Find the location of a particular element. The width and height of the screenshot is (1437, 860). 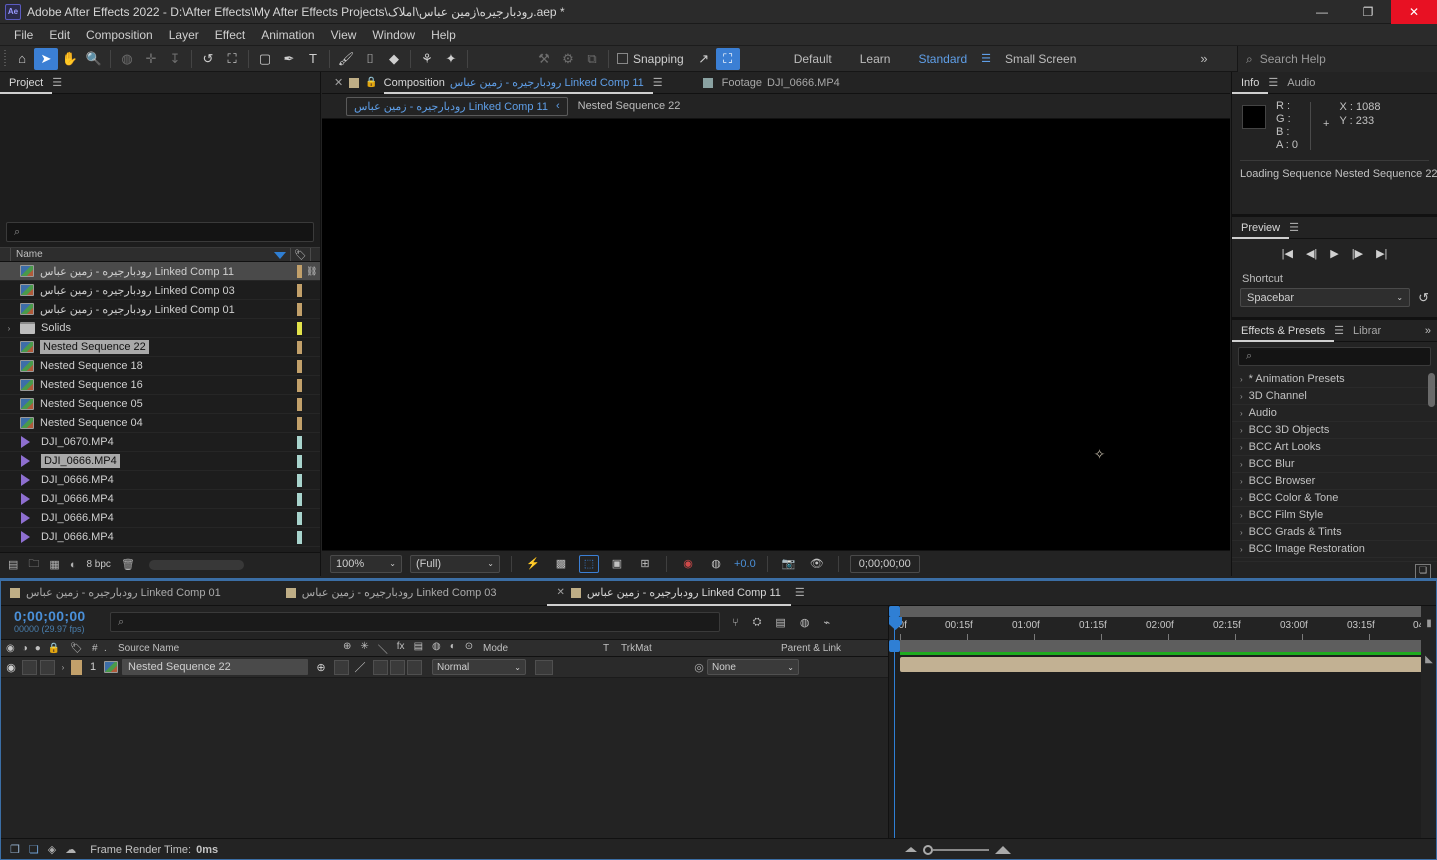

rotation-tool-icon: ↺ is located at coordinates (208, 59).